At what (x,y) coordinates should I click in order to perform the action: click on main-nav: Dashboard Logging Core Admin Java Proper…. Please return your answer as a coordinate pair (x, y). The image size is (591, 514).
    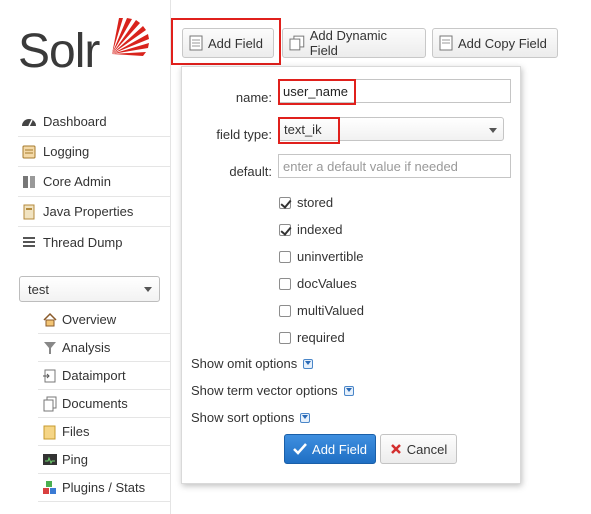
    Looking at the image, I should click on (94, 182).